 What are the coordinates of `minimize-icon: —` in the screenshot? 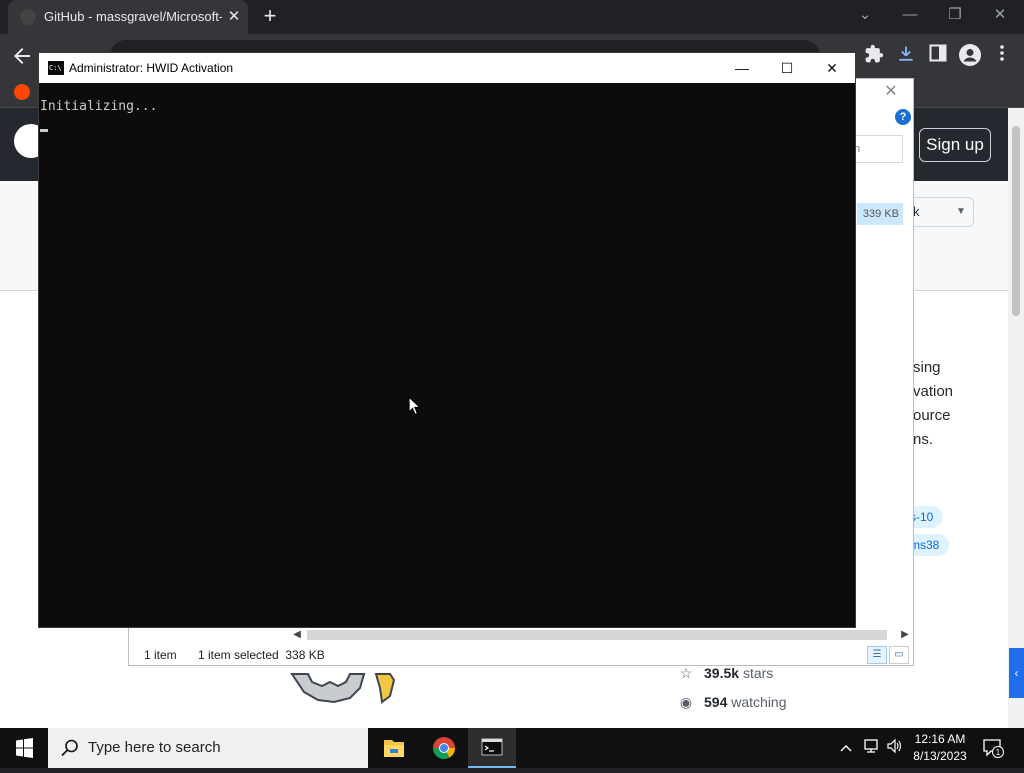 It's located at (910, 15).